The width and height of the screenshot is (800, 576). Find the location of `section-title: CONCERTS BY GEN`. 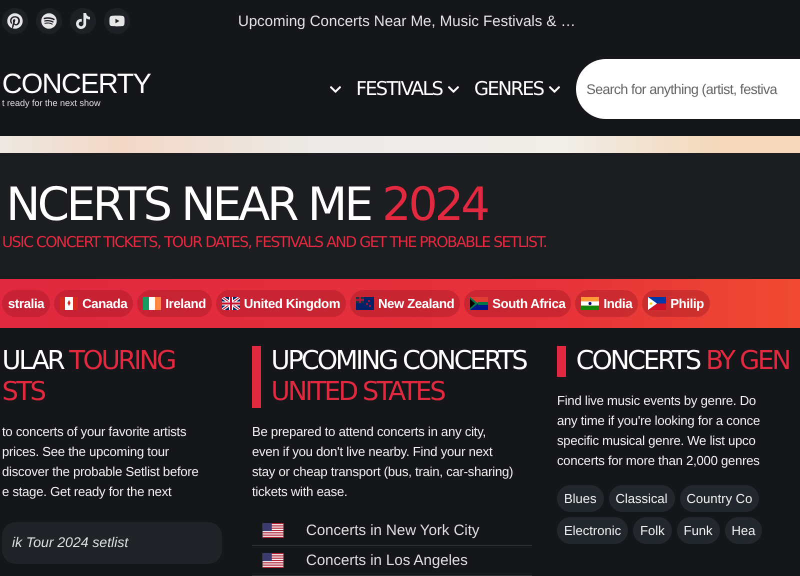

section-title: CONCERTS BY GEN is located at coordinates (683, 361).